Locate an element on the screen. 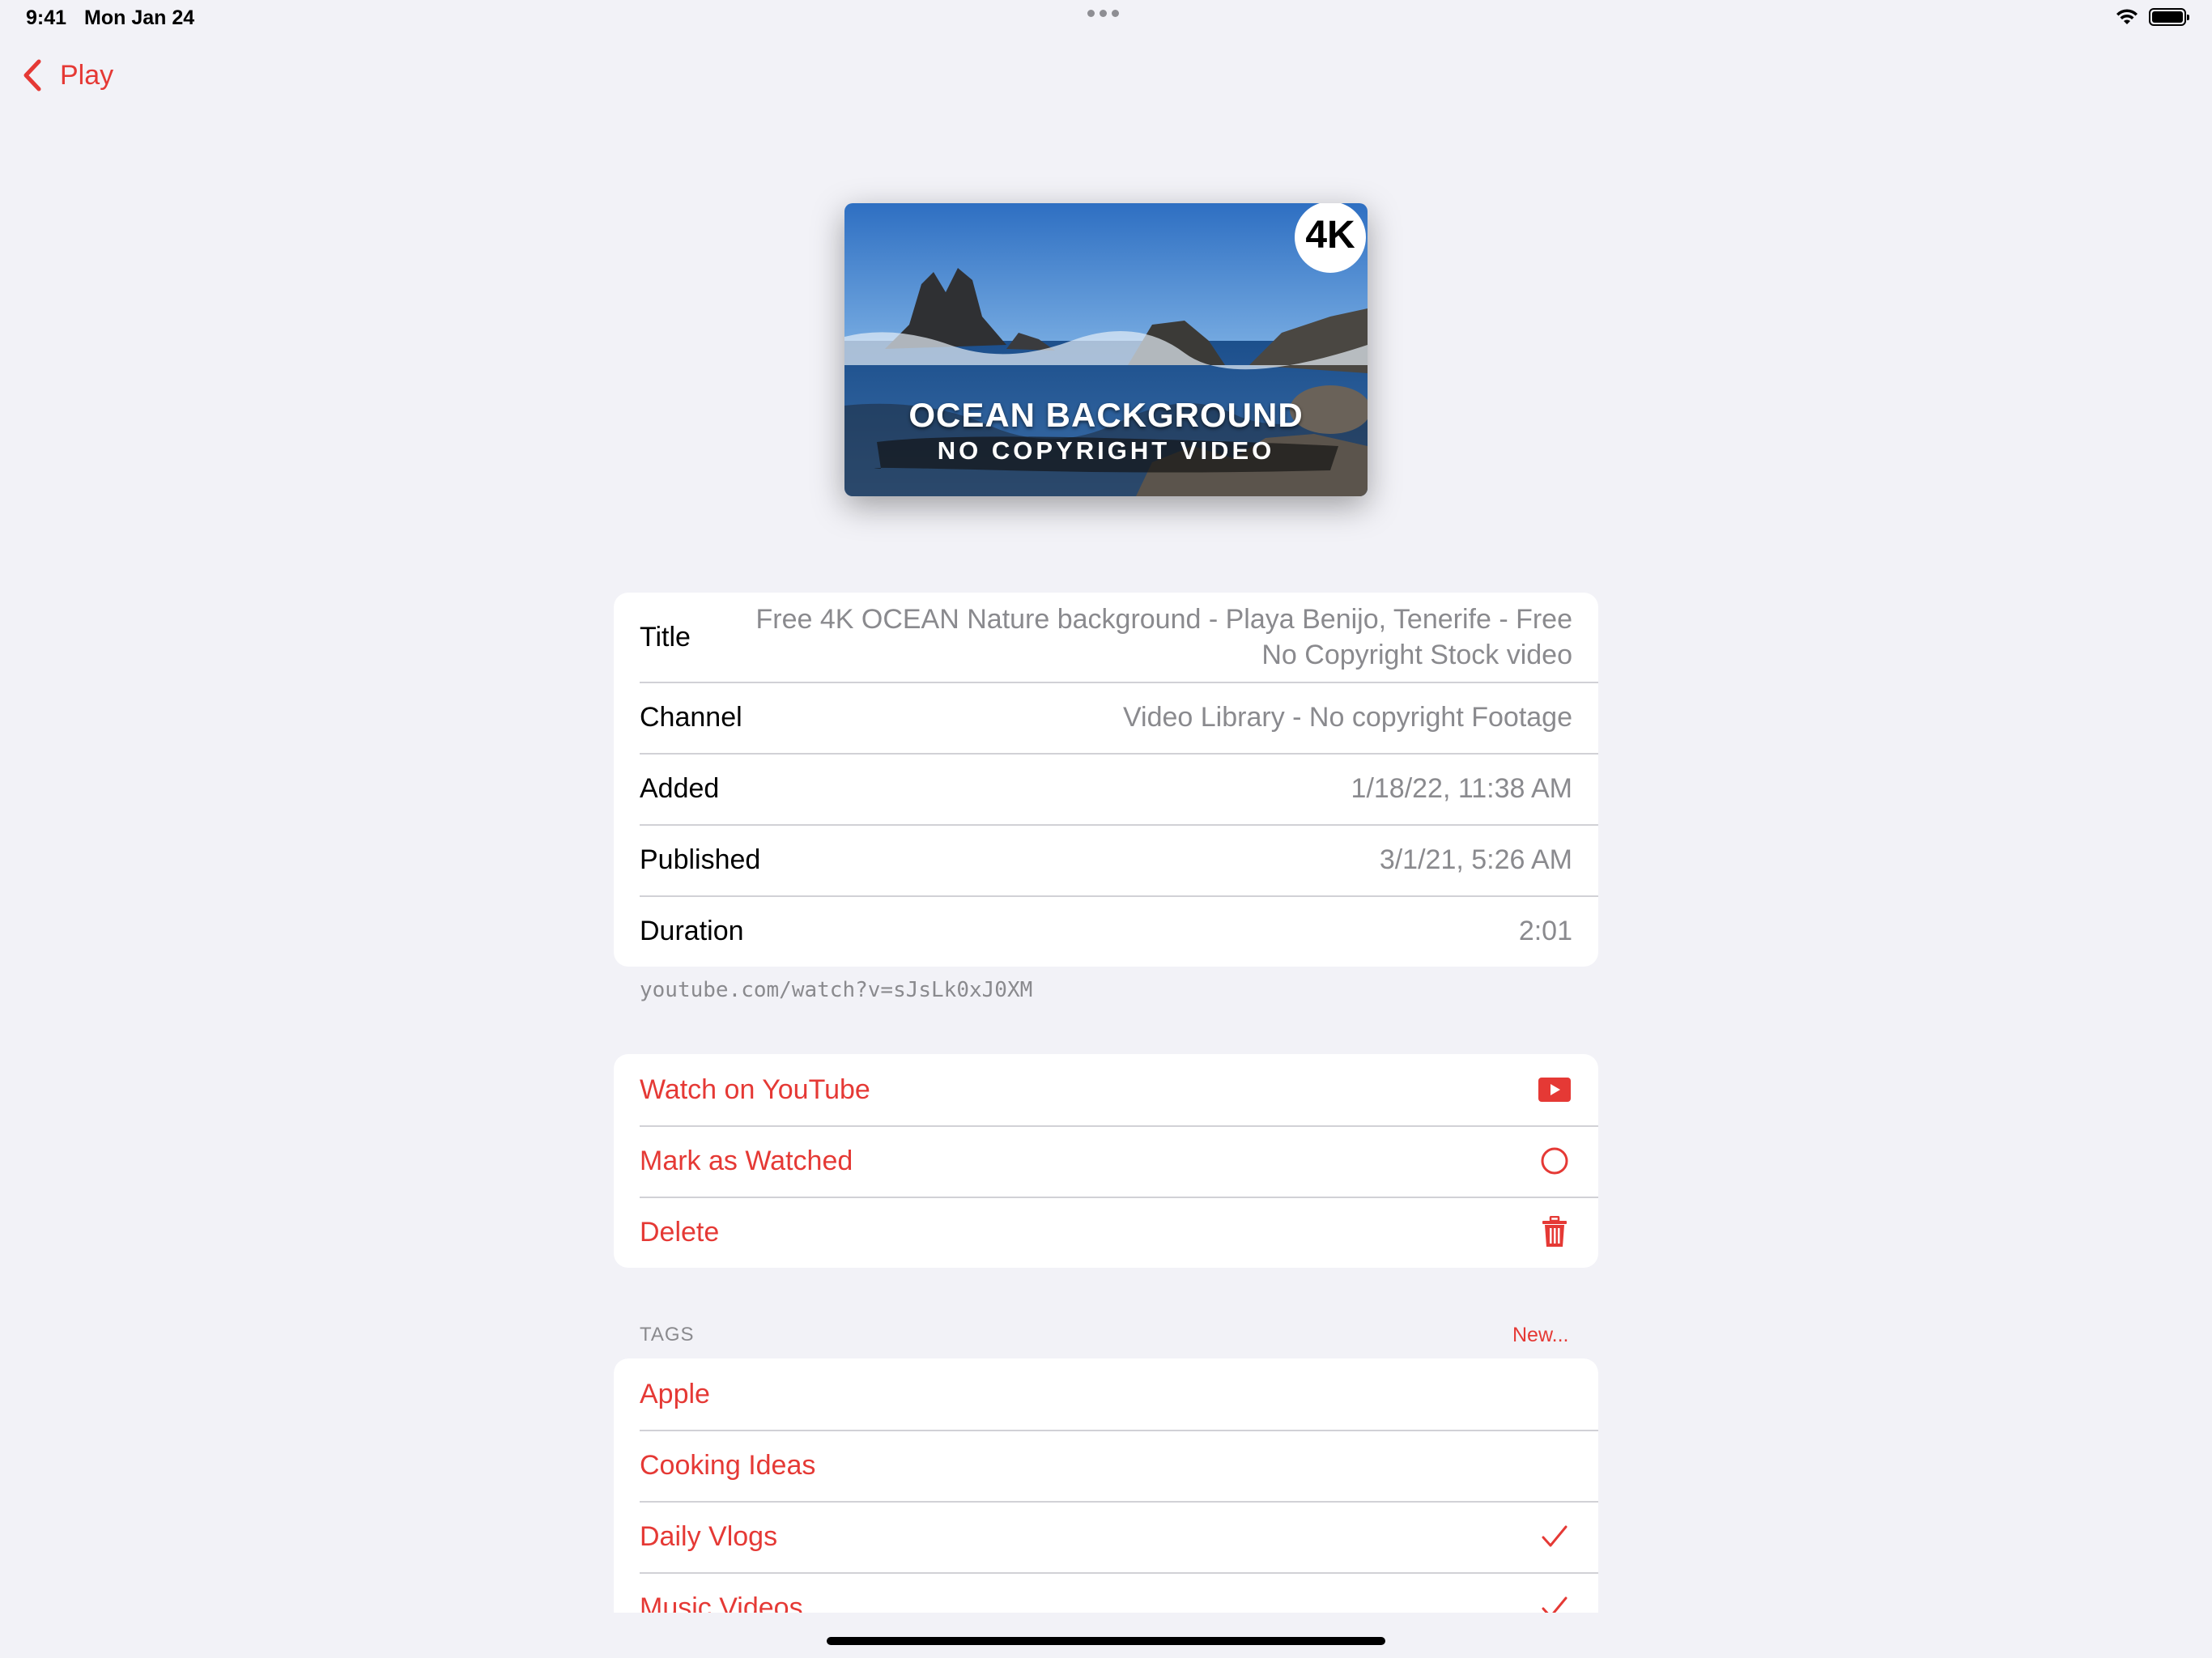  tag-label: Cooking Ideas is located at coordinates (728, 1465).